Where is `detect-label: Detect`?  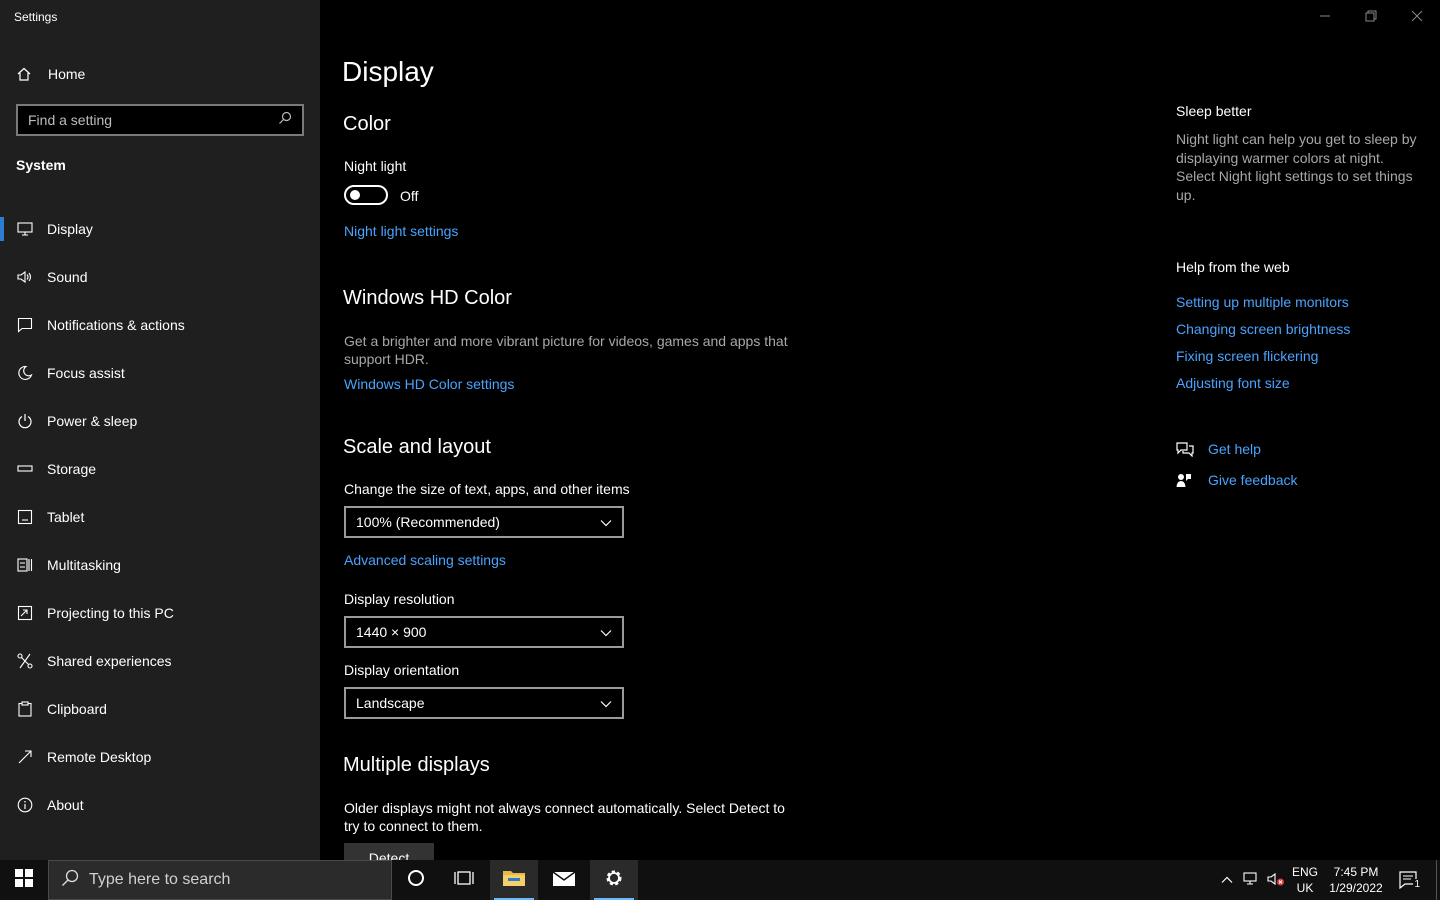
detect-label: Detect is located at coordinates (389, 855).